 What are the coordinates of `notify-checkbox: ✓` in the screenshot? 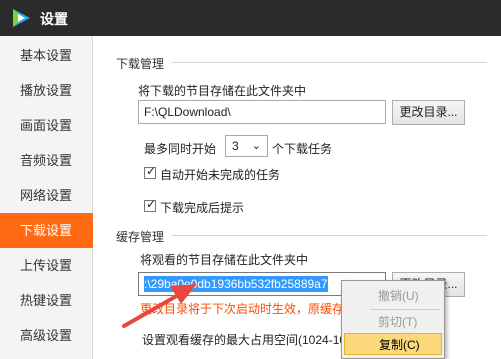 It's located at (150, 204).